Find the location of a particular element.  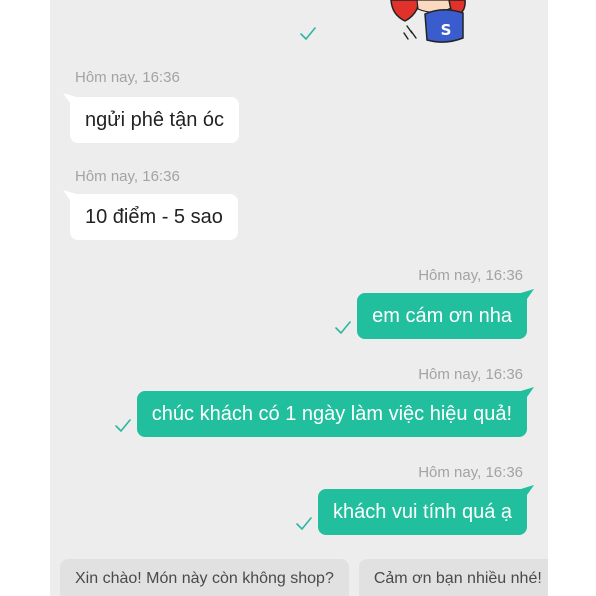

sticker-letter: S is located at coordinates (446, 30).